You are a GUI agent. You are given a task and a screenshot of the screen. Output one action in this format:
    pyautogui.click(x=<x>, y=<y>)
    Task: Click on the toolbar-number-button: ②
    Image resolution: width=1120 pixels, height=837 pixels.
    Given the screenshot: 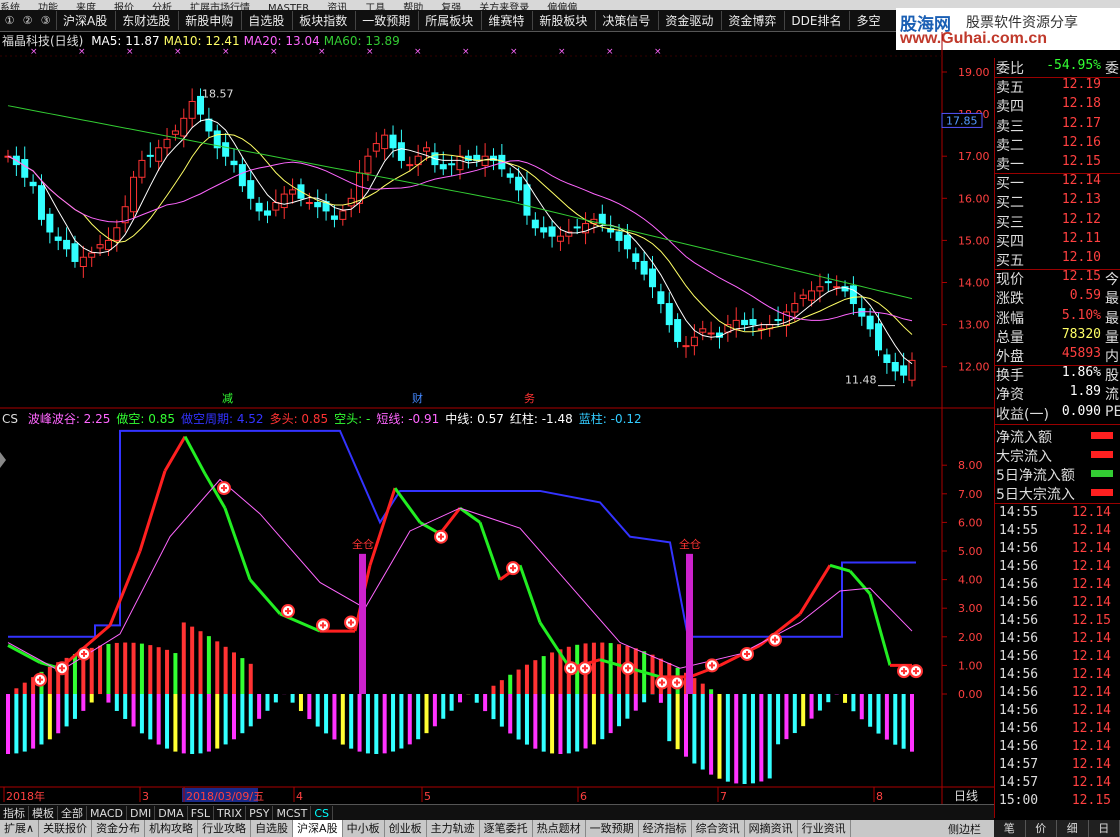 What is the action you would take?
    pyautogui.click(x=27, y=20)
    